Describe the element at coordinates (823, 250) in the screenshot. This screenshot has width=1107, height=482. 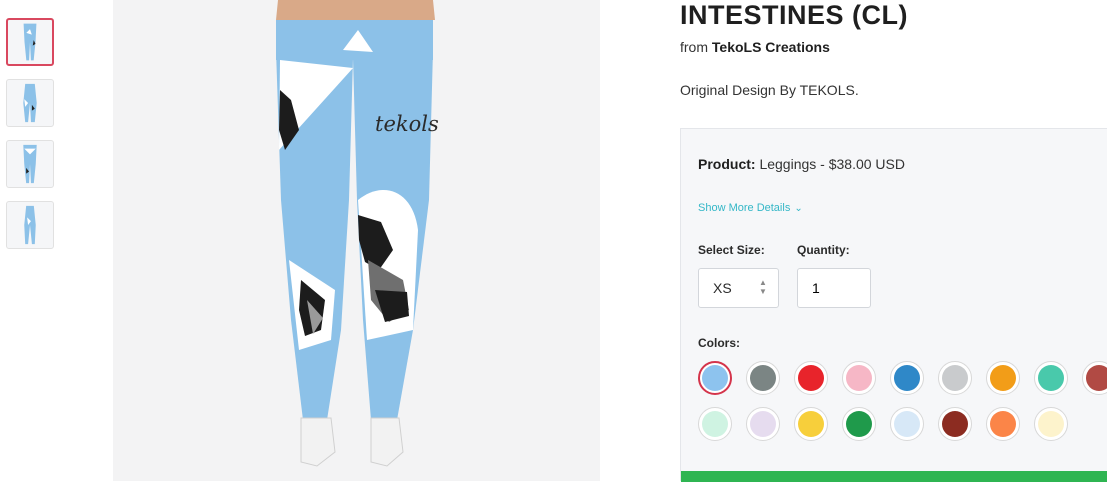
I see `quantity-label: Quantity:` at that location.